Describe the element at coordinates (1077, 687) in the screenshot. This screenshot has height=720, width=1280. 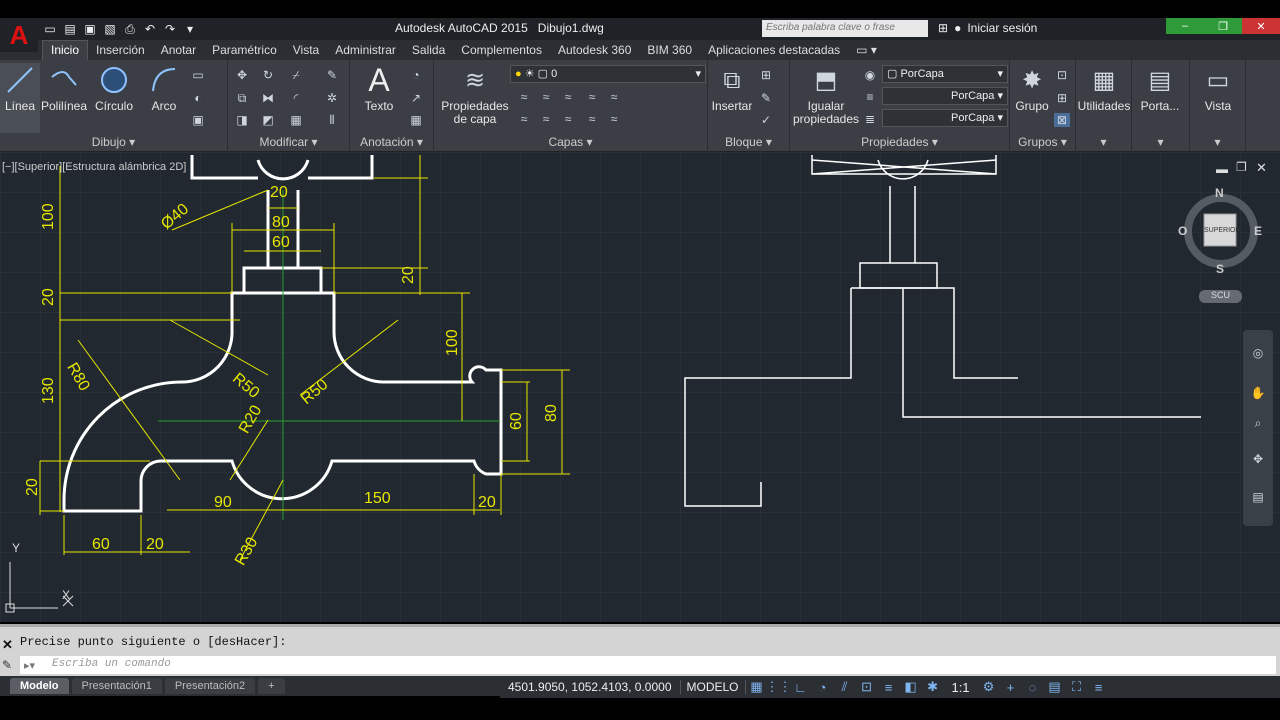
I see `clean-screen-icon: ⛶` at that location.